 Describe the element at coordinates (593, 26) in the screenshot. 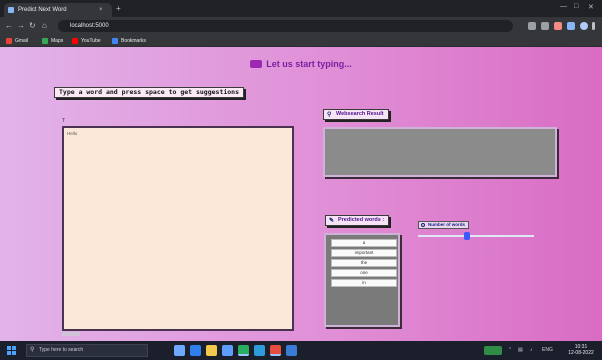

I see `menu-dots-icon` at that location.